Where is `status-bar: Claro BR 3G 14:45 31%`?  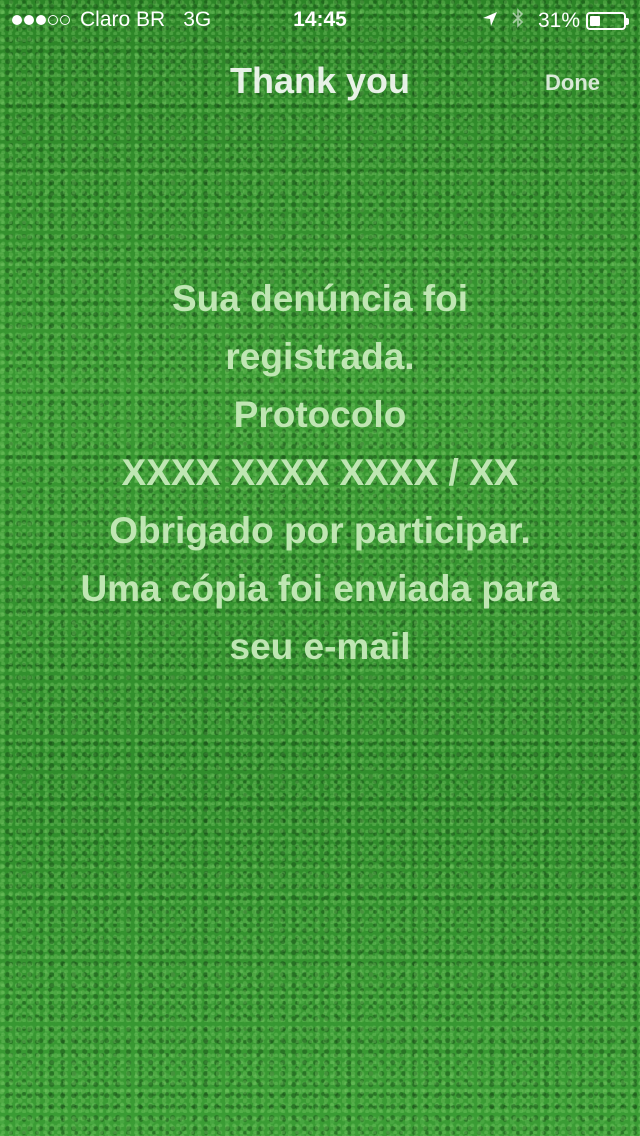 status-bar: Claro BR 3G 14:45 31% is located at coordinates (320, 20).